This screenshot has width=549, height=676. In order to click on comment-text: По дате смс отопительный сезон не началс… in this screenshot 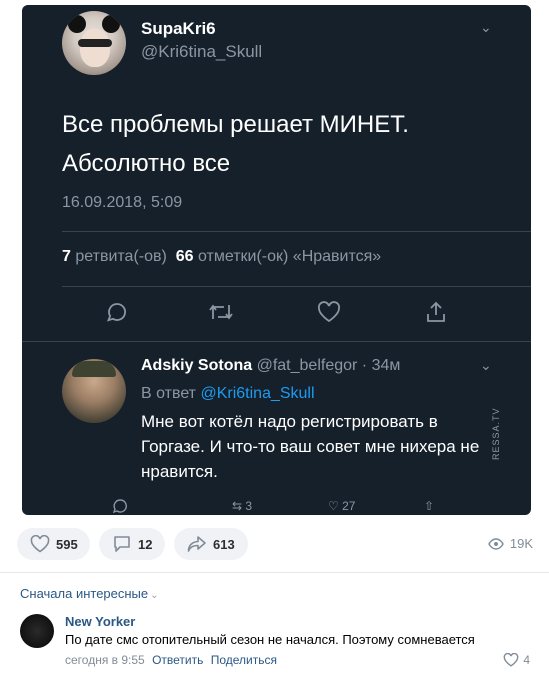, I will do `click(270, 639)`.